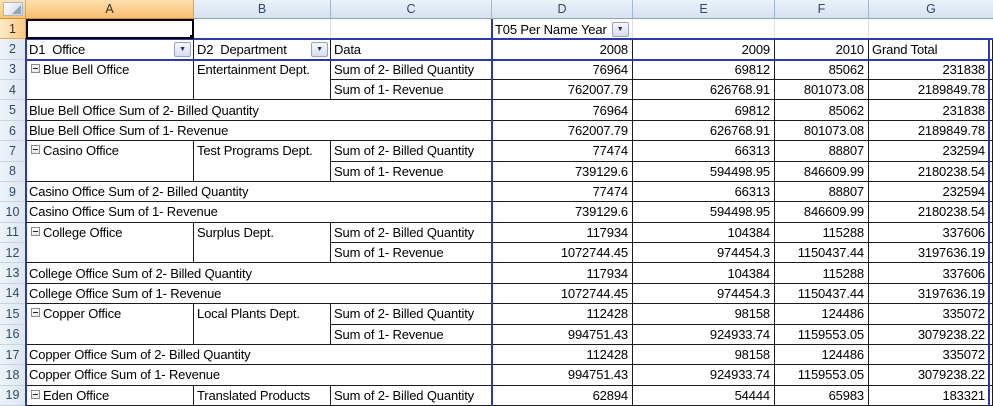  What do you see at coordinates (182, 49) in the screenshot?
I see `office-filter-dropdown-icon: ▼` at bounding box center [182, 49].